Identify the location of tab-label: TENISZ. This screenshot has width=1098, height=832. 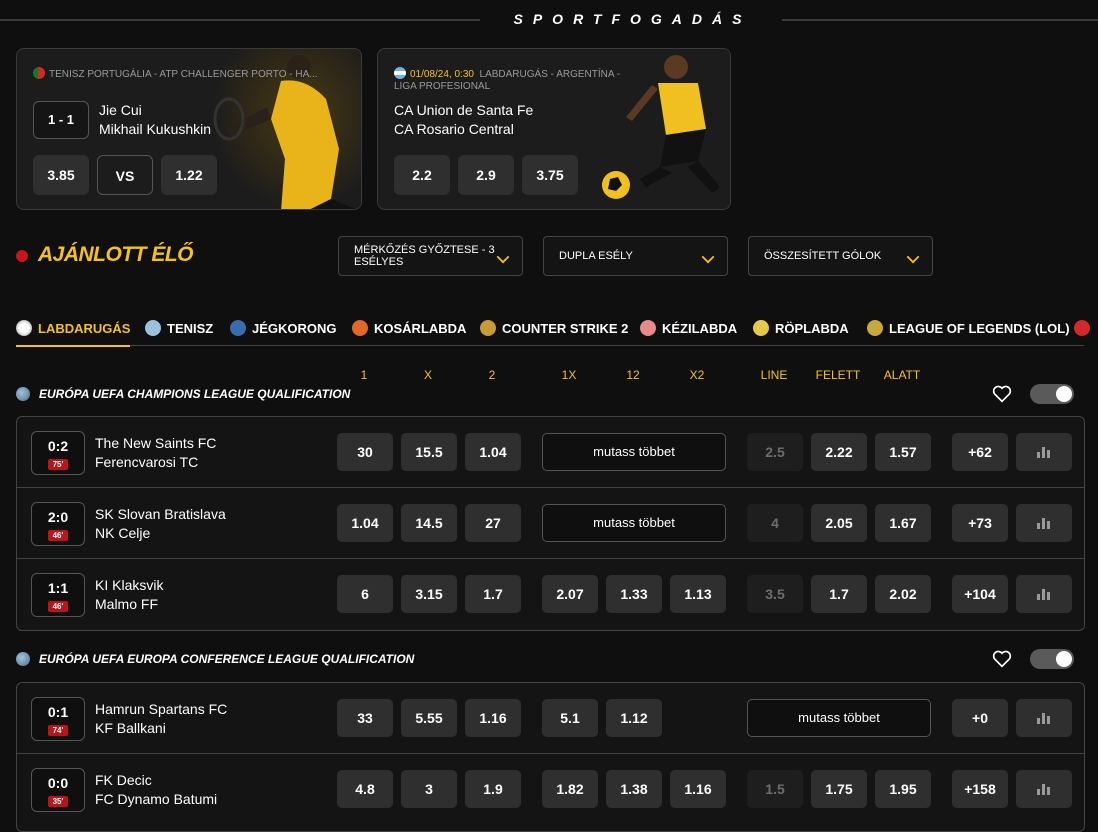
(190, 328).